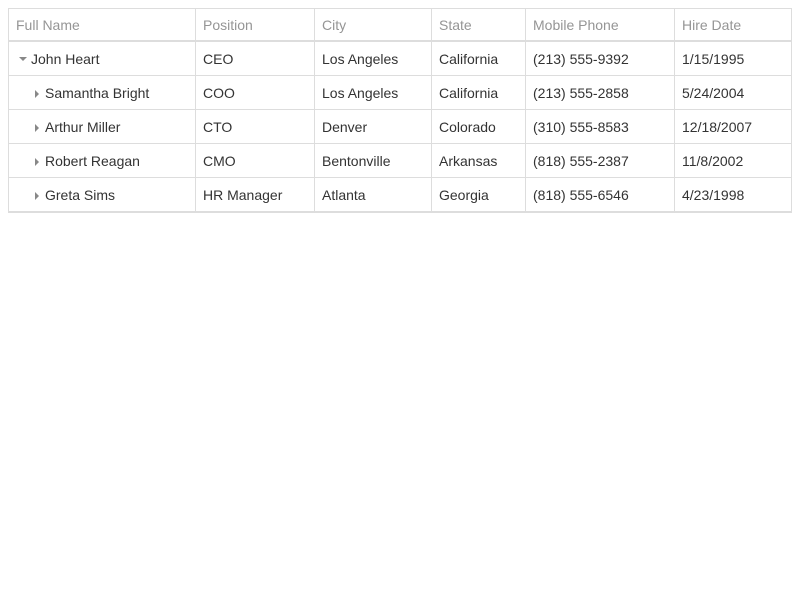 Image resolution: width=800 pixels, height=600 pixels. I want to click on cell-full-name: Arthur Miller, so click(102, 126).